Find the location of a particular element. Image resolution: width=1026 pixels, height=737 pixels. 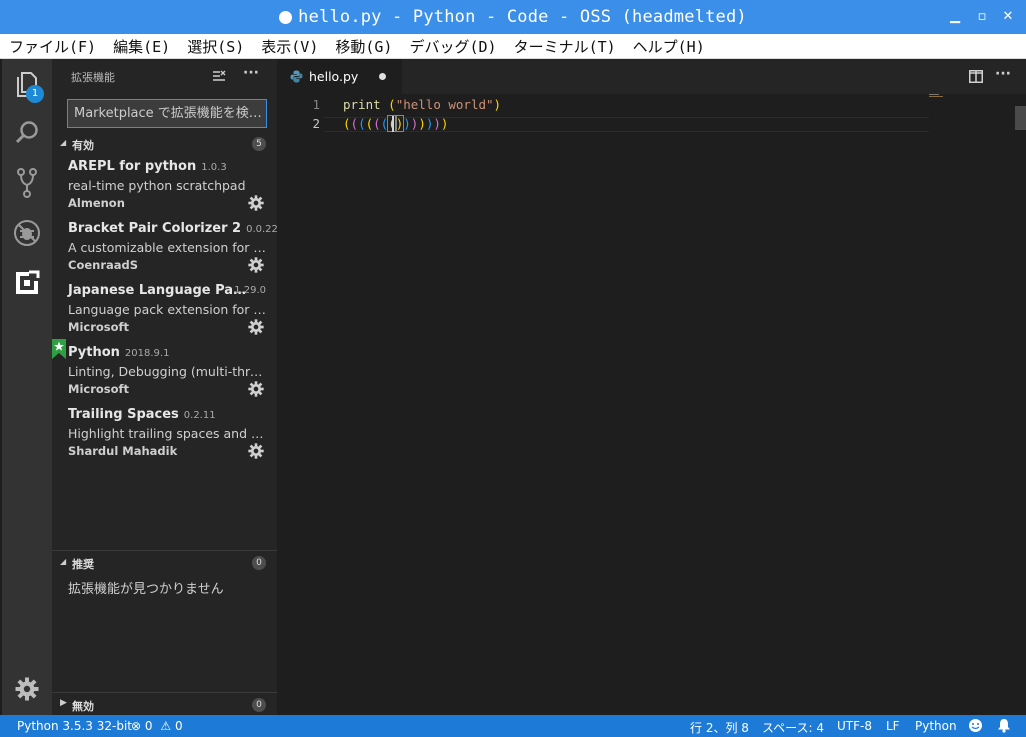

extension-name: Trailing Spaces is located at coordinates (123, 414).